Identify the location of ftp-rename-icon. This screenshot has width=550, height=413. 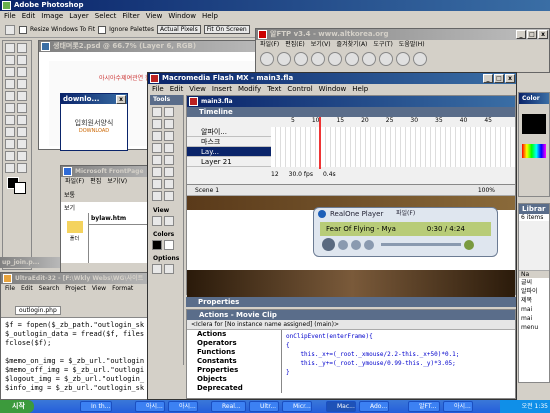
(403, 59).